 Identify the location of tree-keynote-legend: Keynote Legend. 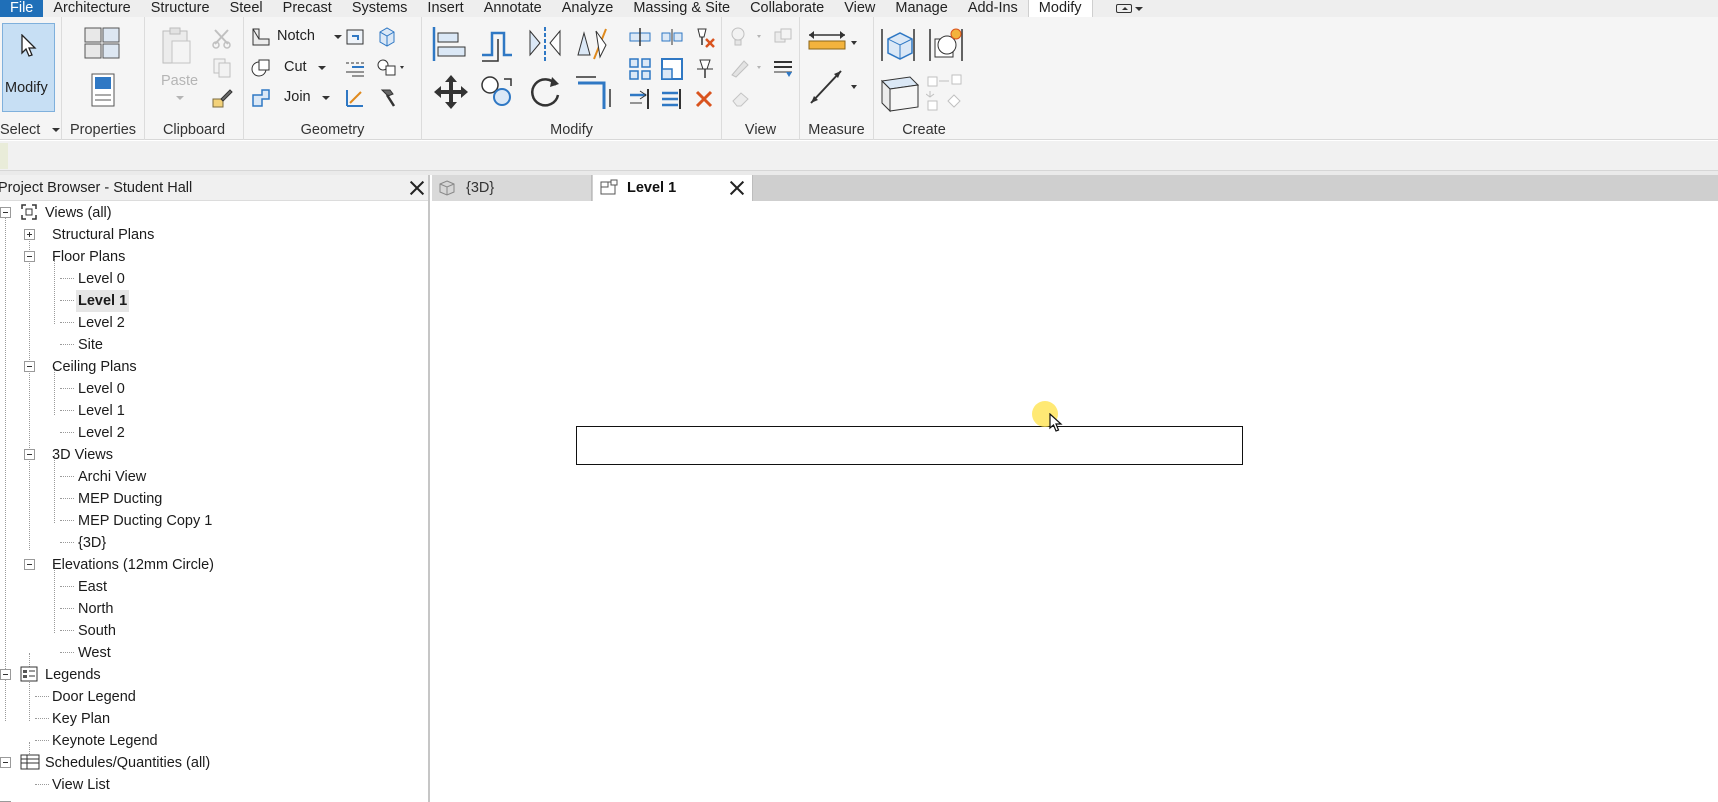
(105, 741).